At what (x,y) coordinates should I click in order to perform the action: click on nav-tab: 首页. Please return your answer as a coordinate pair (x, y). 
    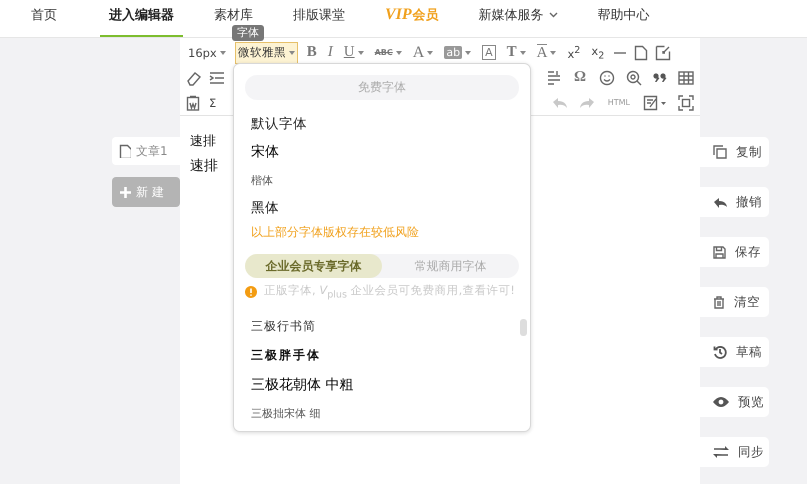
    Looking at the image, I should click on (44, 18).